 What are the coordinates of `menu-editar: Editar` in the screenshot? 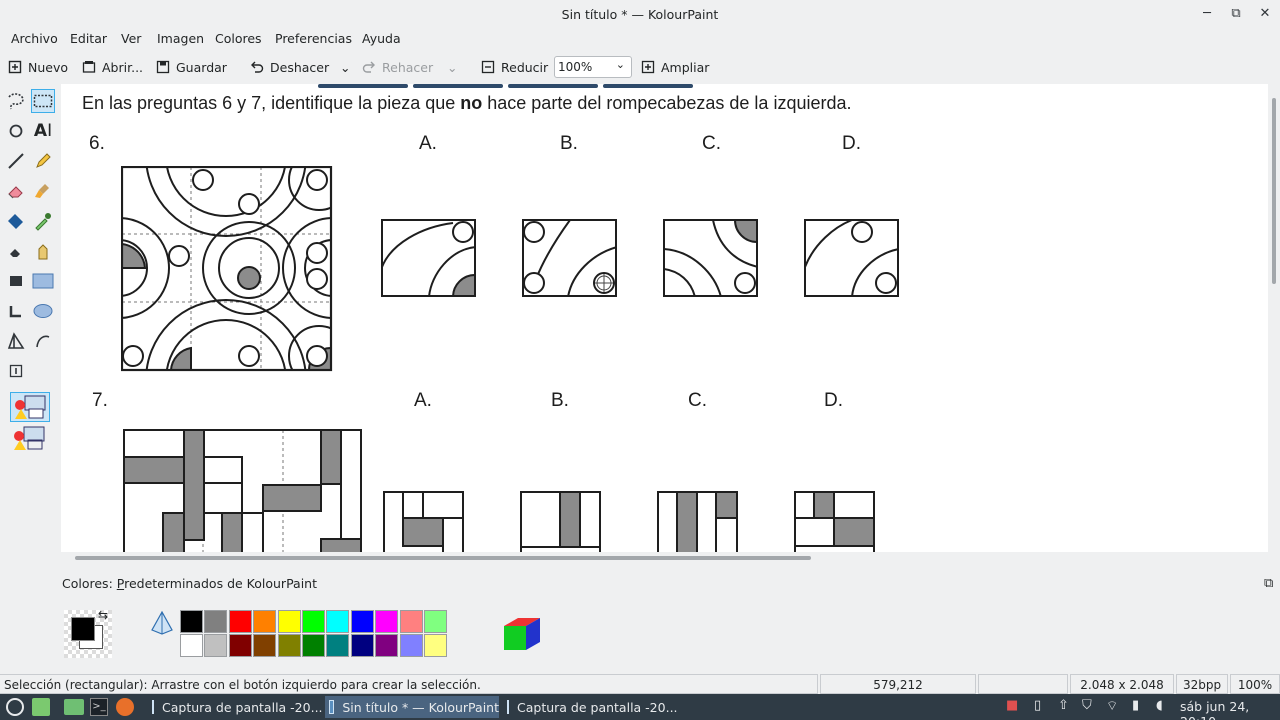 It's located at (88, 38).